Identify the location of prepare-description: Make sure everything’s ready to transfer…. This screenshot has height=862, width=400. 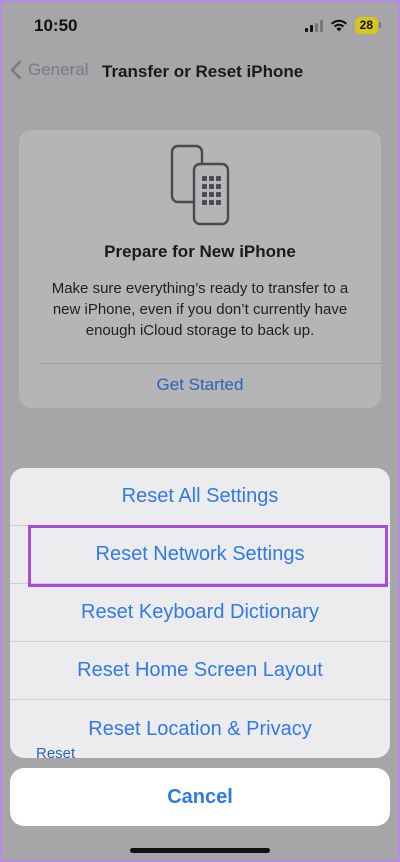
(200, 309).